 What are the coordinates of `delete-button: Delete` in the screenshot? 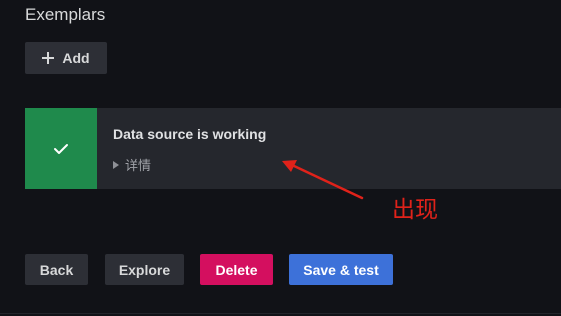 It's located at (236, 269).